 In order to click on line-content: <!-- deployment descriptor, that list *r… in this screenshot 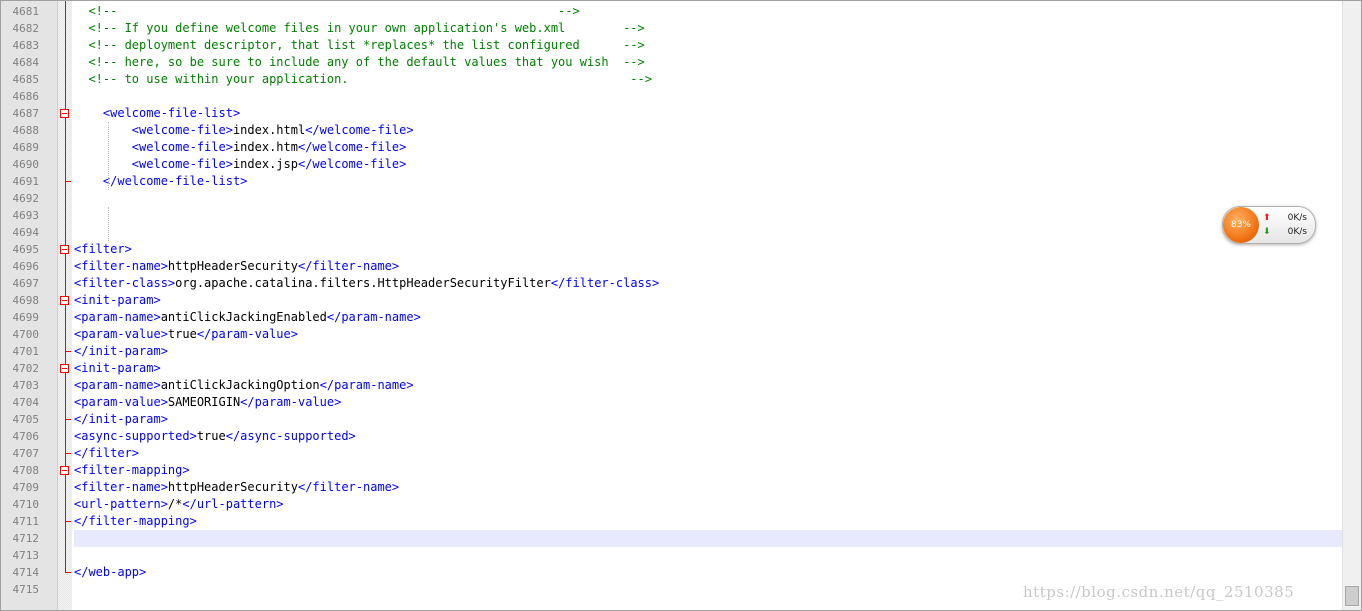, I will do `click(359, 45)`.